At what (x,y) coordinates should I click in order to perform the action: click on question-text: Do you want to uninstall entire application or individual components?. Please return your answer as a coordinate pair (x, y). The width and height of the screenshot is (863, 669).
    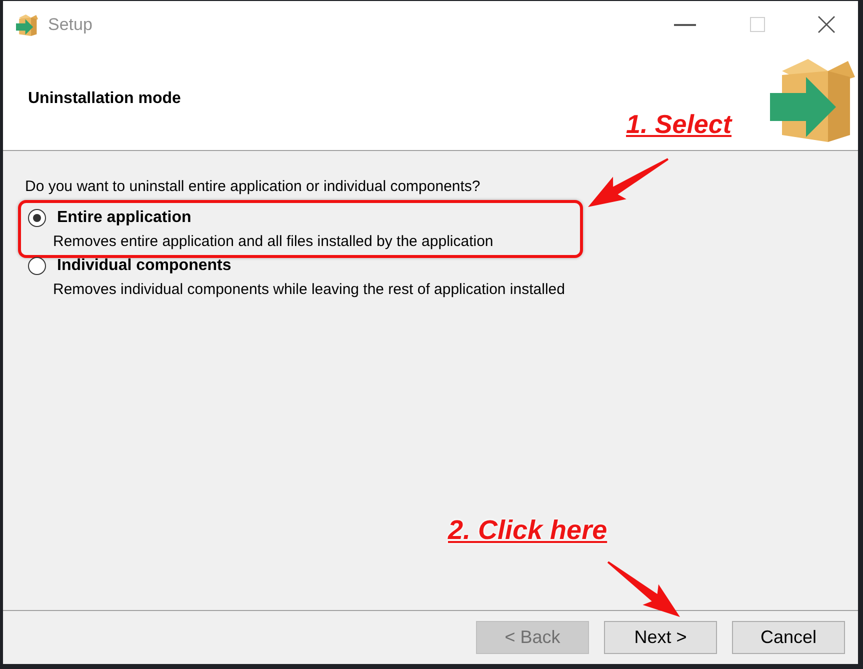
    Looking at the image, I should click on (252, 187).